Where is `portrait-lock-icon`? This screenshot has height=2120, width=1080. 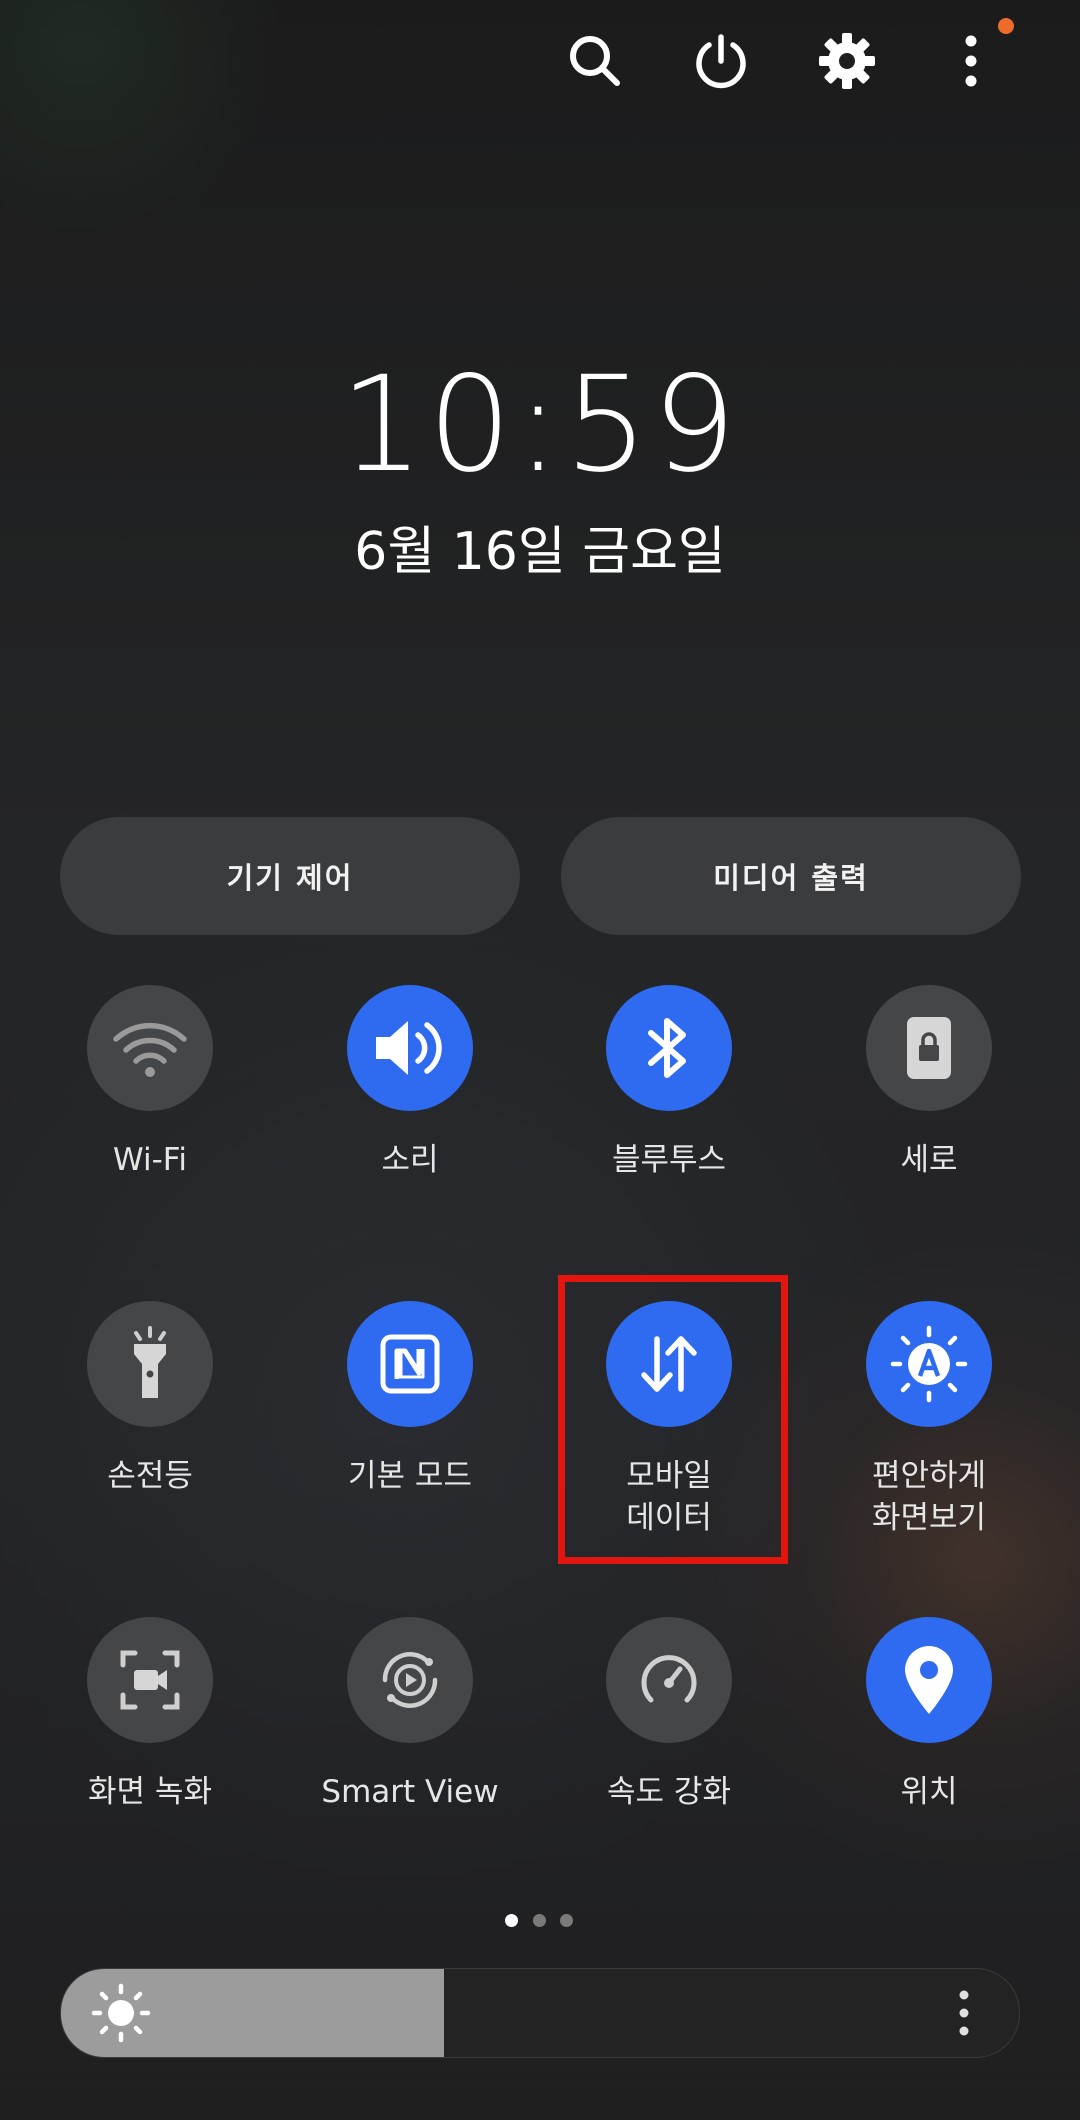
portrait-lock-icon is located at coordinates (929, 1048).